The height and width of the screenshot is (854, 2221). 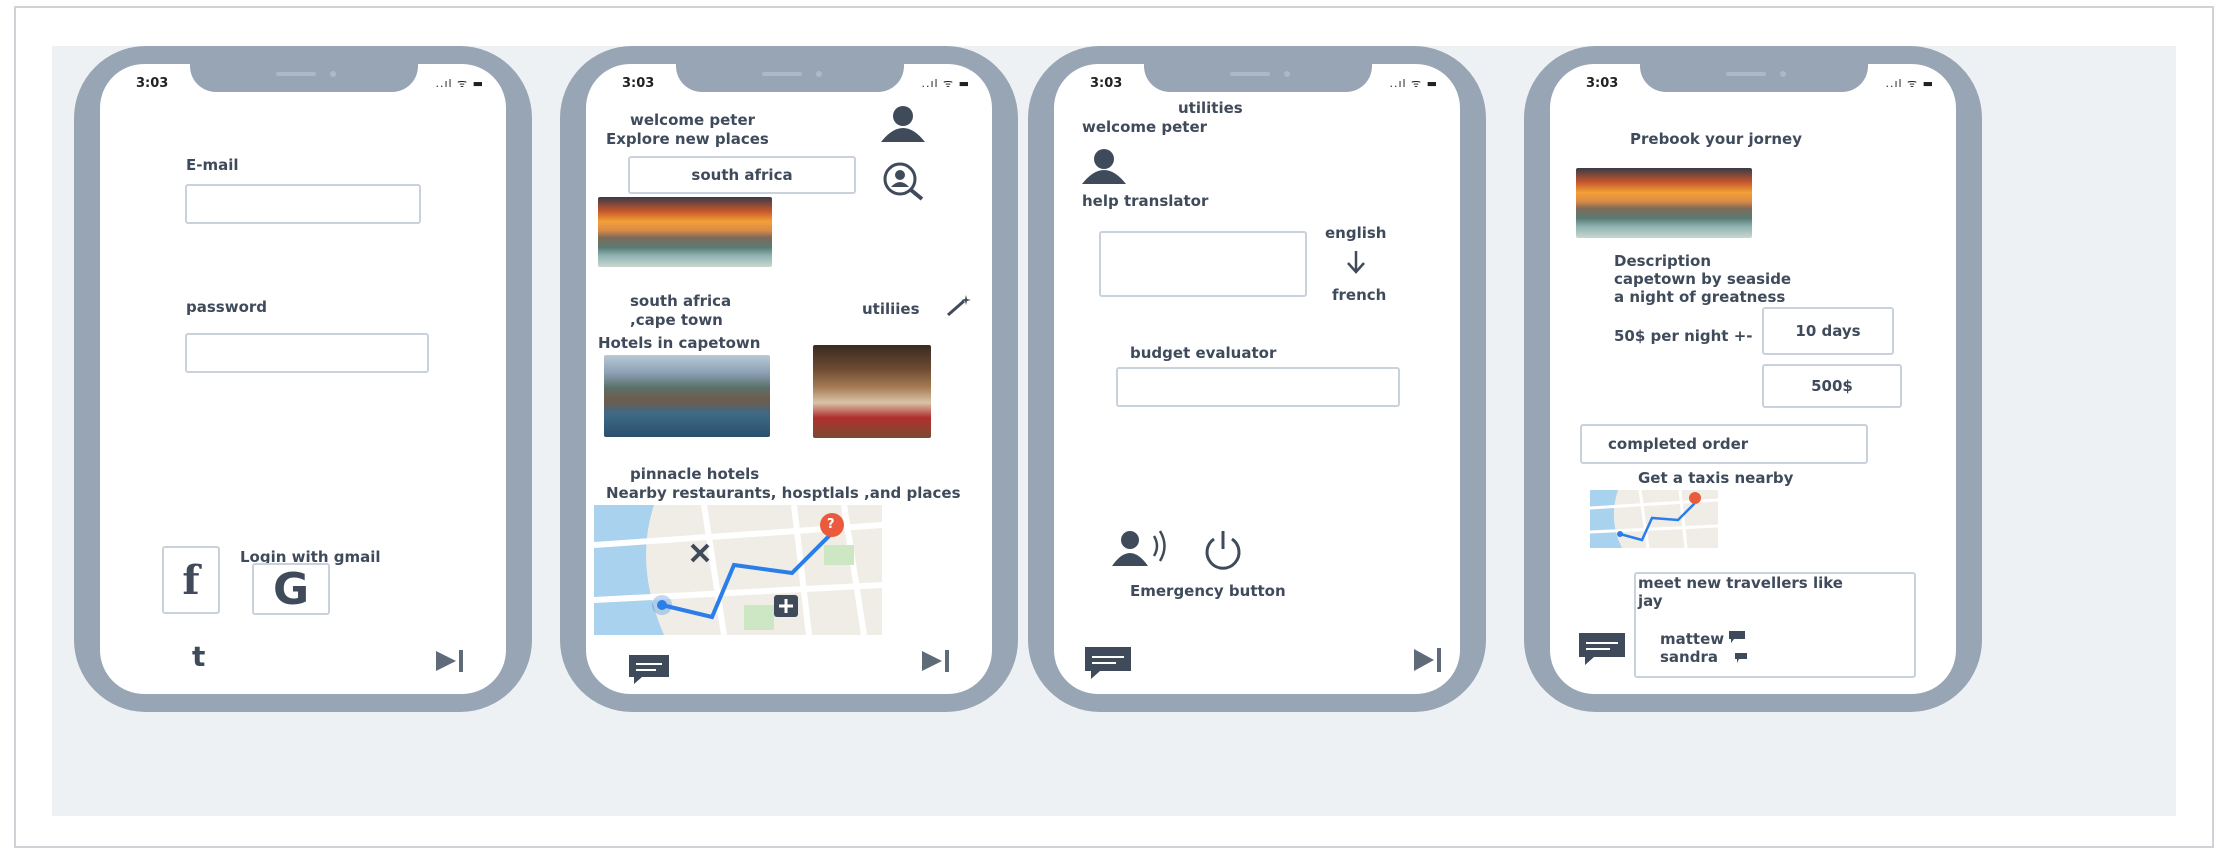 I want to click on travellers-line-2: jay, so click(x=1650, y=601).